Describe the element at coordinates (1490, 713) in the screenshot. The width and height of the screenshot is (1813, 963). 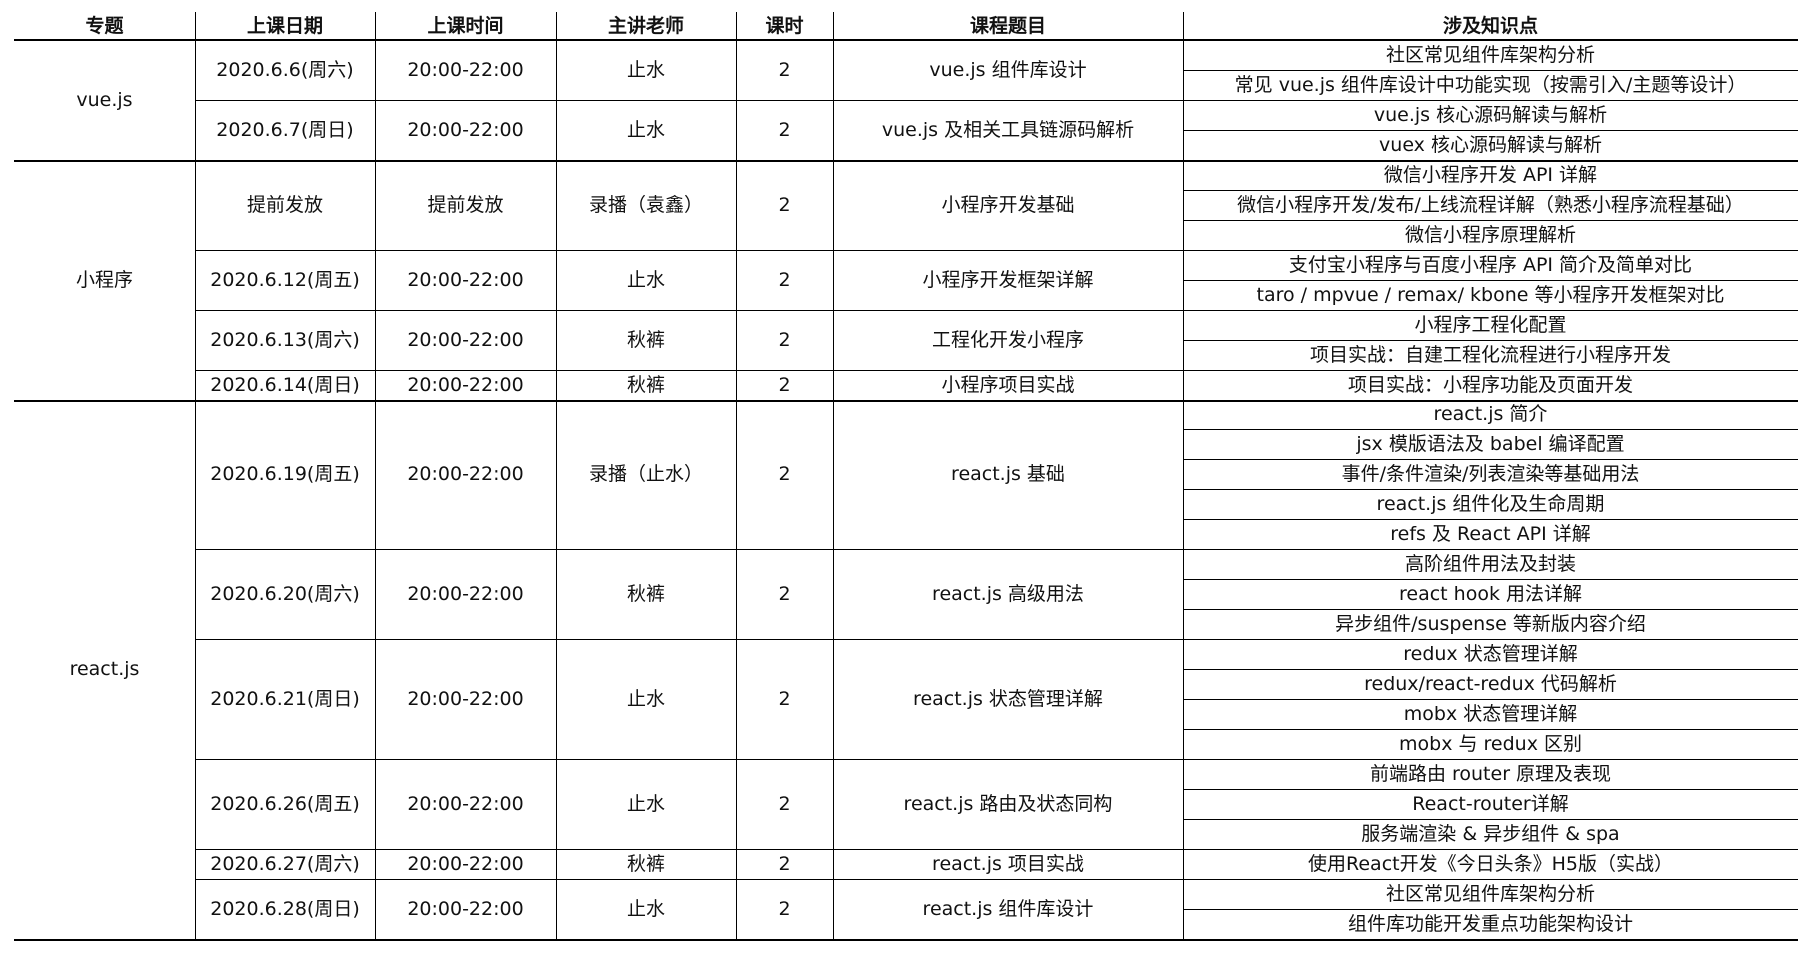
I see `knowledge-point: mobx 状态管理详解` at that location.